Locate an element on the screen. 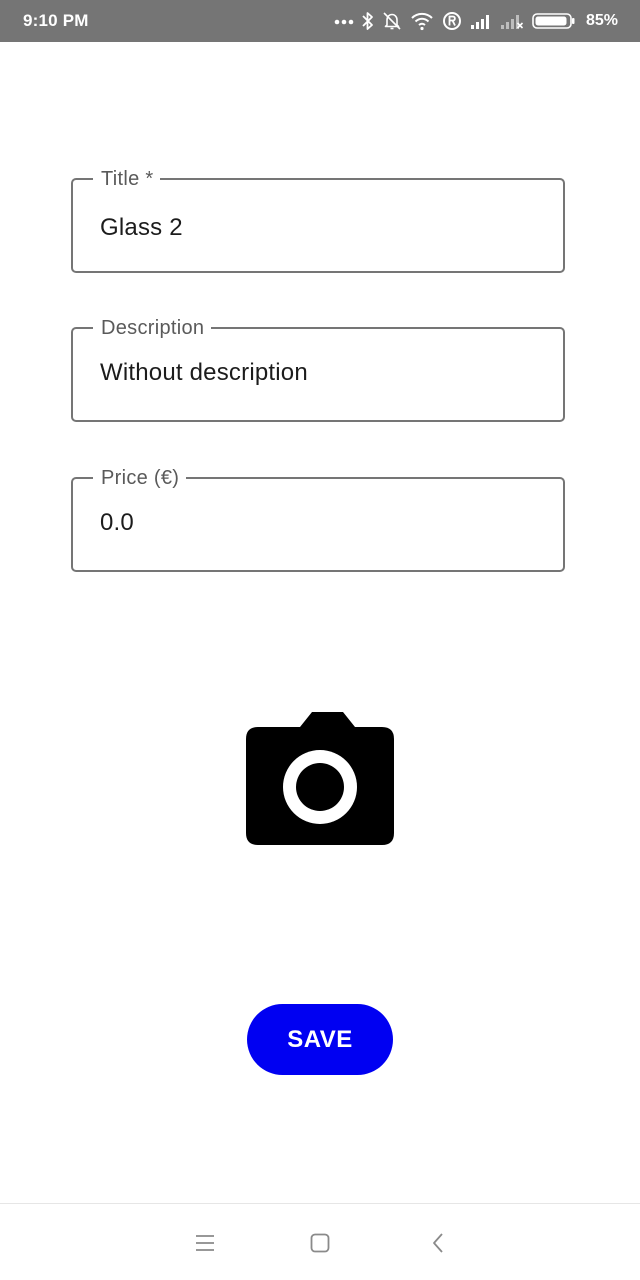 This screenshot has width=640, height=1280. camera-button is located at coordinates (320, 778).